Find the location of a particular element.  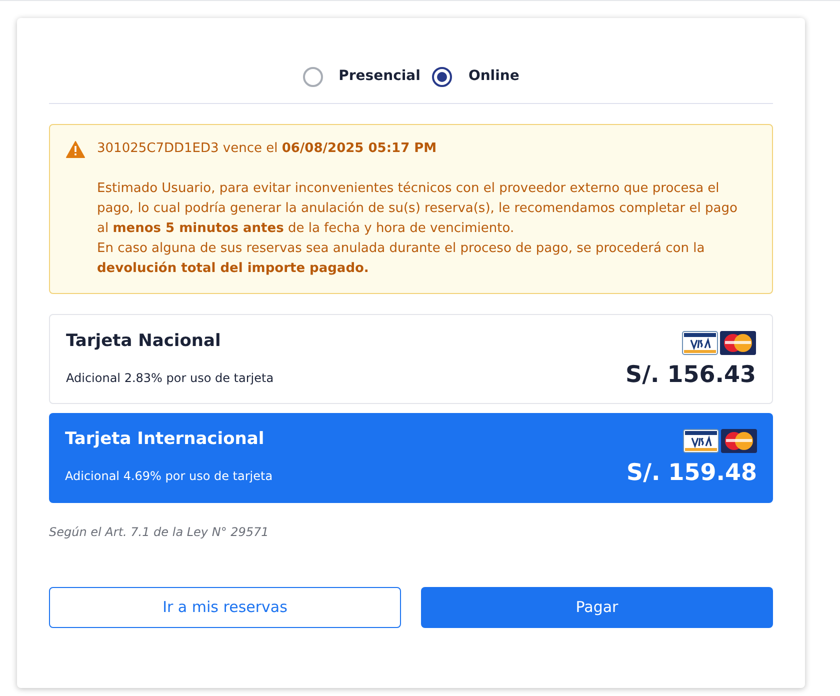

mode-radio: Presencial is located at coordinates (361, 76).